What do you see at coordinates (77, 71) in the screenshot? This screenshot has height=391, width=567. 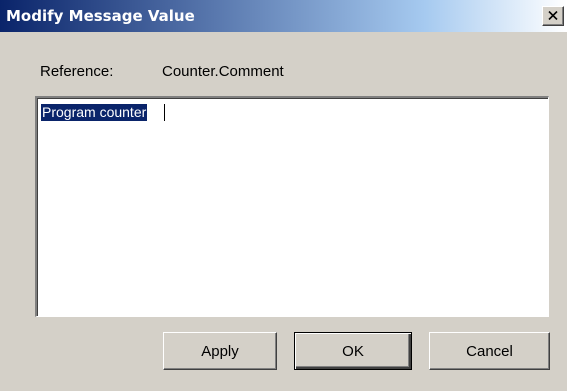 I see `reference-label: Reference:` at bounding box center [77, 71].